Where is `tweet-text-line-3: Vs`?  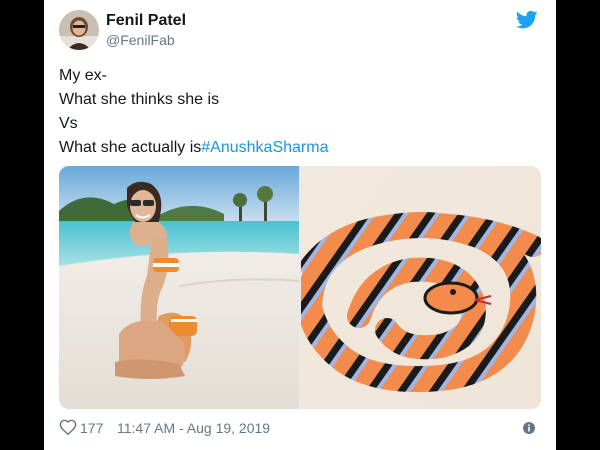 tweet-text-line-3: Vs is located at coordinates (68, 123).